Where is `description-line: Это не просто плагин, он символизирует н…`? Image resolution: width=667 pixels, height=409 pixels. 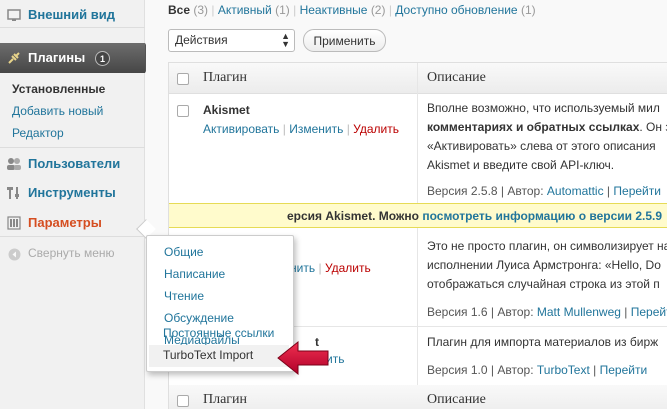
description-line: Это не просто плагин, он символизирует н… is located at coordinates (547, 246).